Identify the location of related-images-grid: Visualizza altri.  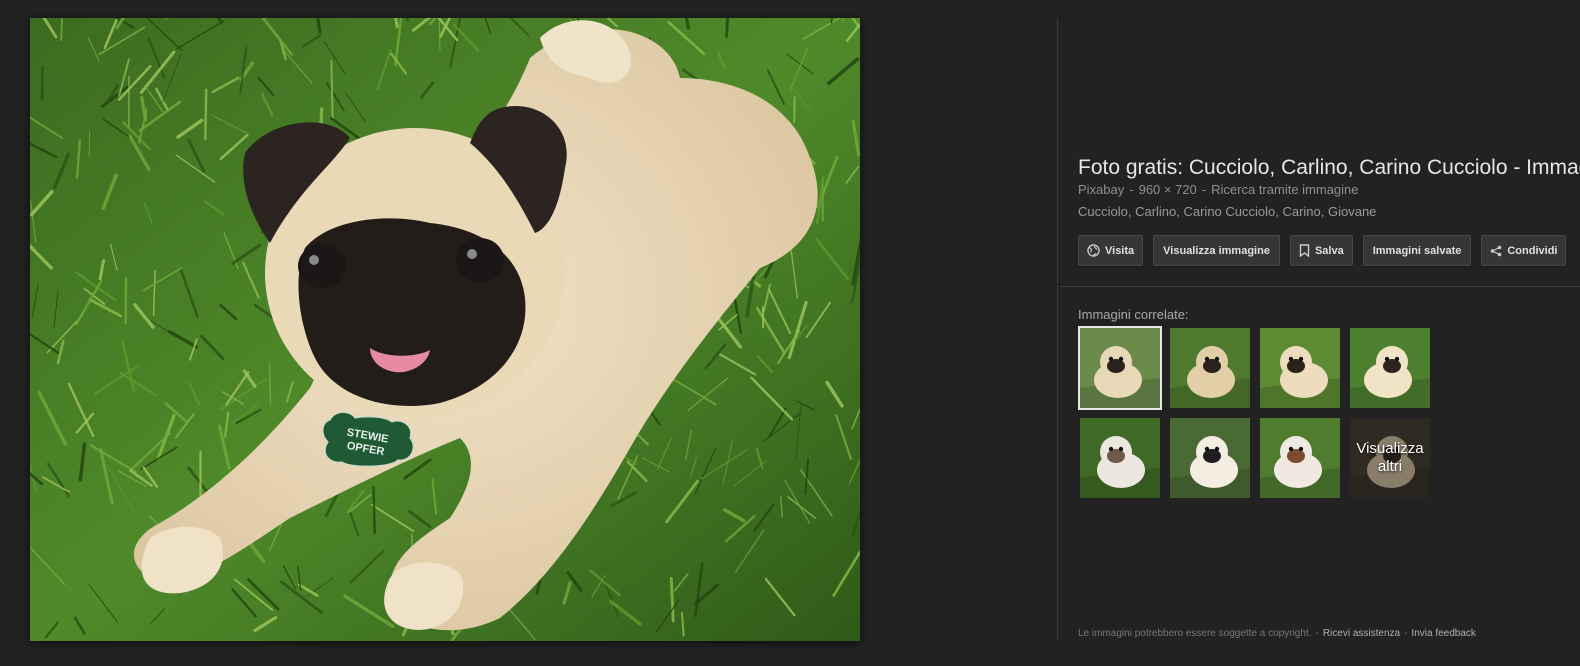
(1255, 413).